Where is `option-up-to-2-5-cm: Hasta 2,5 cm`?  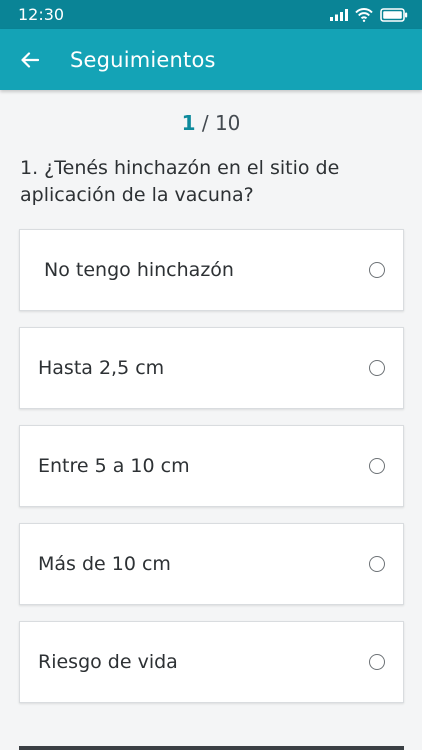 option-up-to-2-5-cm: Hasta 2,5 cm is located at coordinates (211, 368).